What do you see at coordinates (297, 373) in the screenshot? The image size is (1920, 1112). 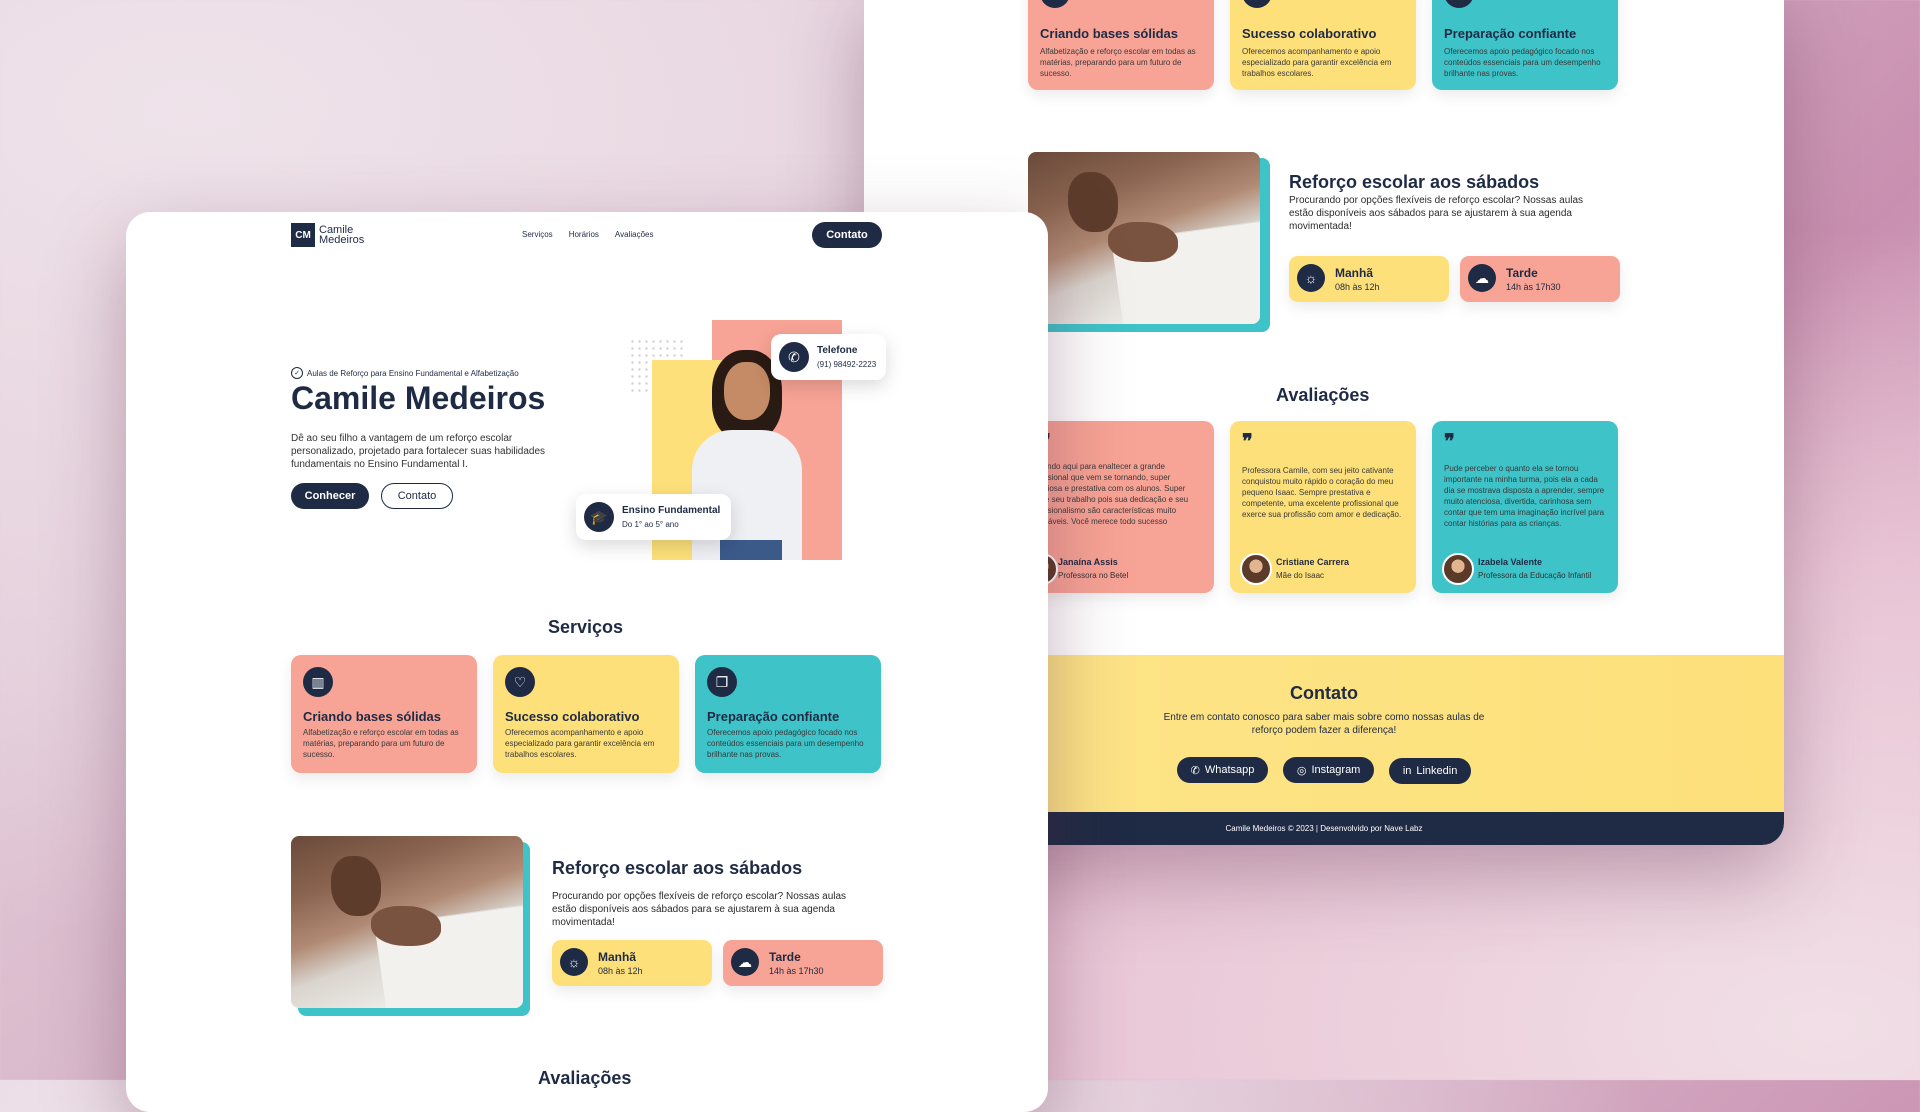 I see `check-circle-icon: ✓` at bounding box center [297, 373].